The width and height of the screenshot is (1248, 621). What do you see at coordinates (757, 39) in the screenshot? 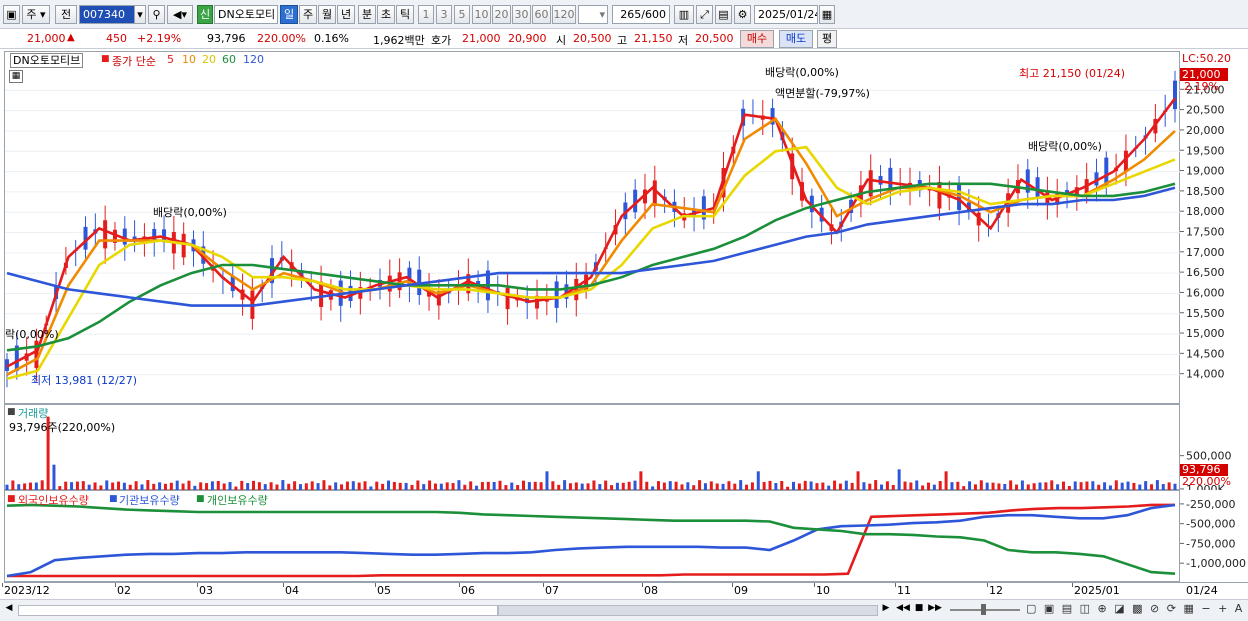
I see `buy-button: 매수` at bounding box center [757, 39].